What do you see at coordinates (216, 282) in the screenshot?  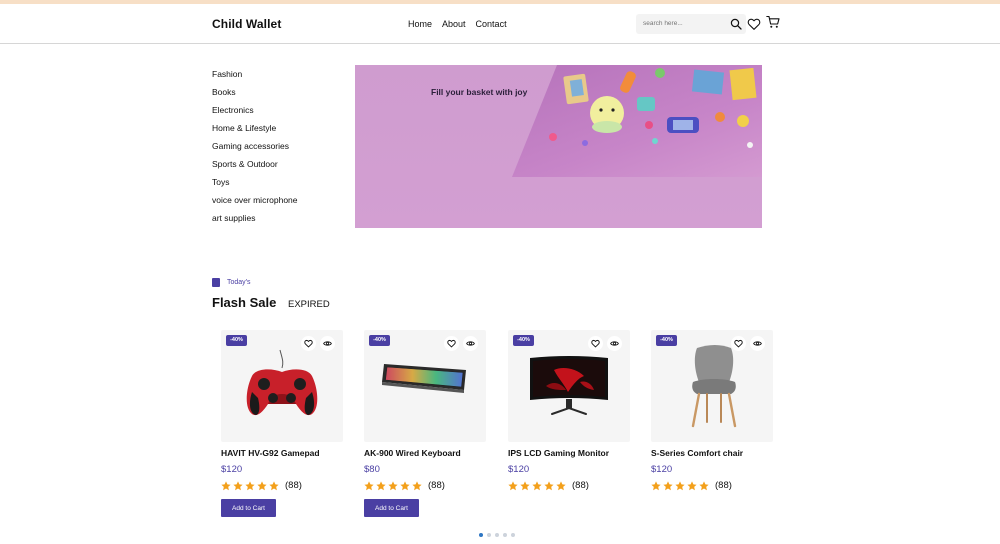 I see `section-marker` at bounding box center [216, 282].